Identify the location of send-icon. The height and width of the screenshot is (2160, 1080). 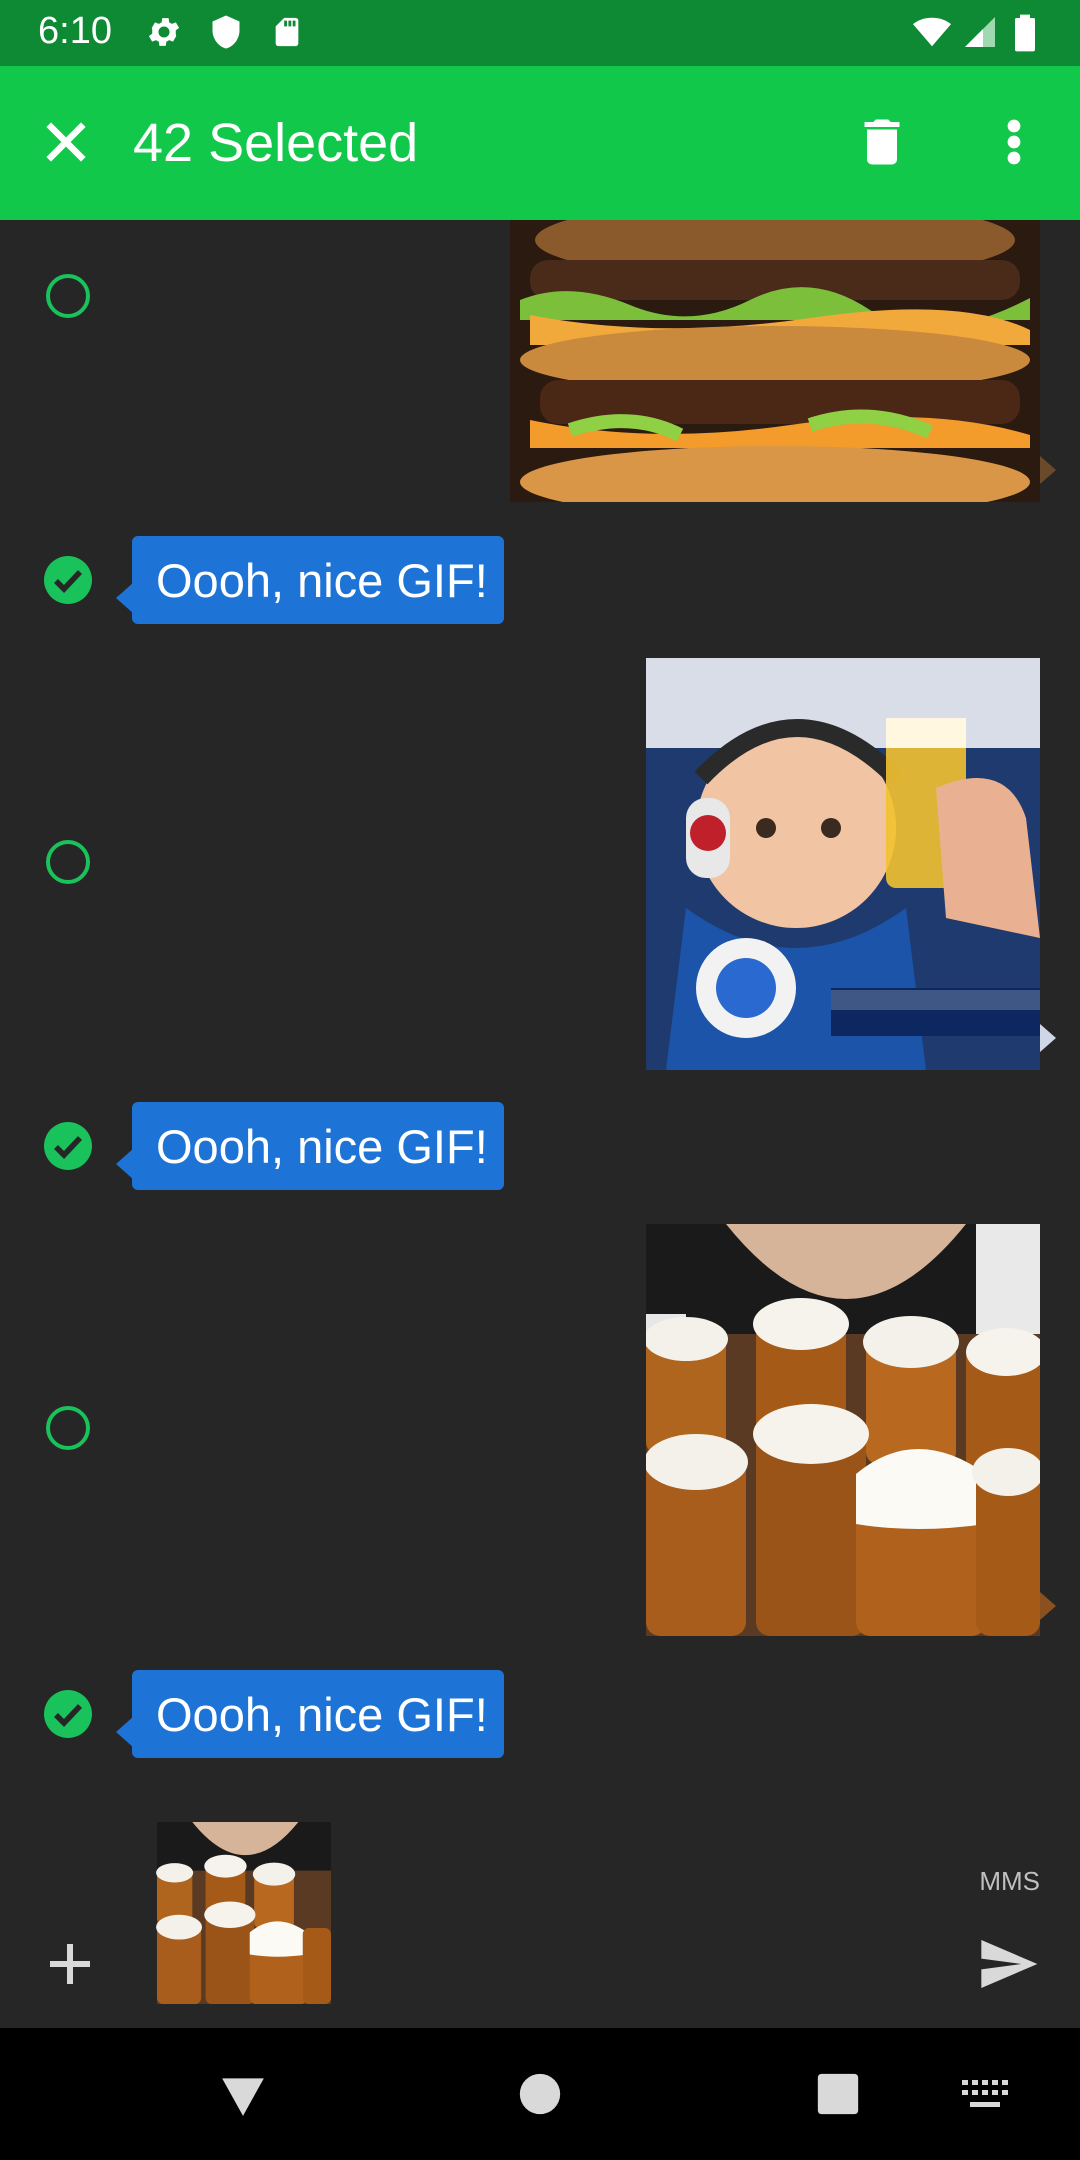
(1009, 1964).